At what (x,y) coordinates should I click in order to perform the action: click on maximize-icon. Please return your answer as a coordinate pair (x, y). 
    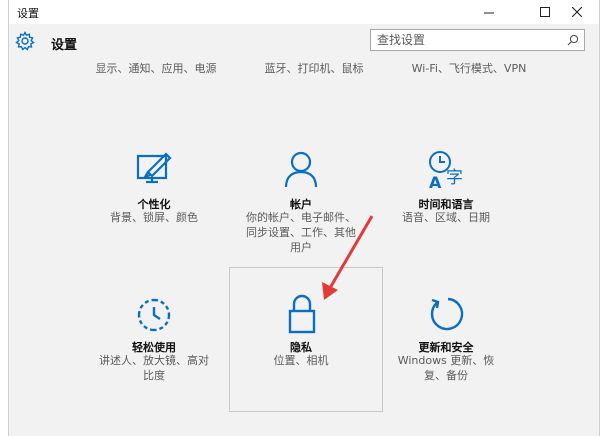
    Looking at the image, I should click on (545, 12).